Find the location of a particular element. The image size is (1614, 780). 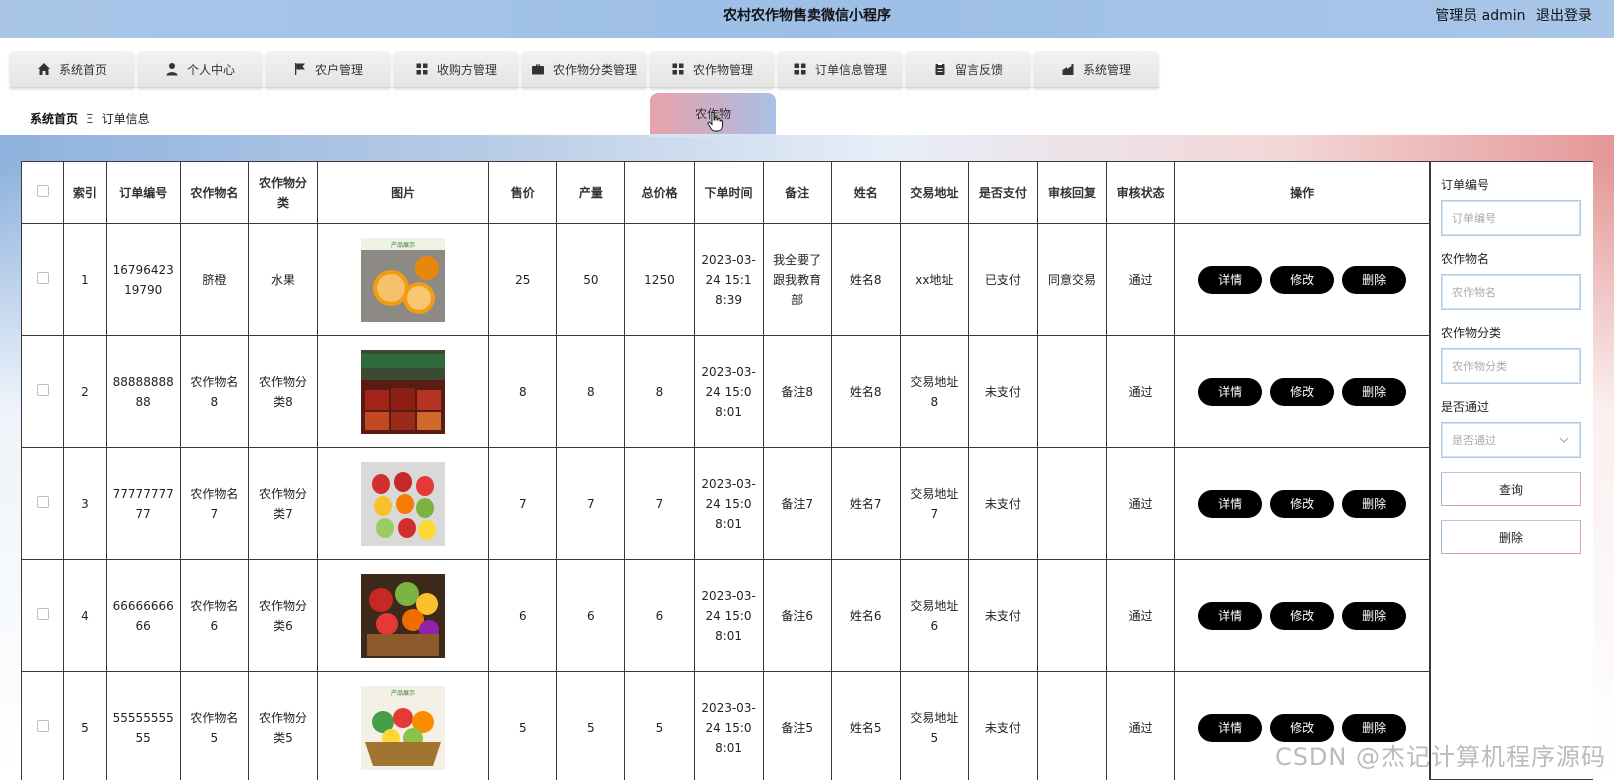

amount-cell: 8 is located at coordinates (591, 391).